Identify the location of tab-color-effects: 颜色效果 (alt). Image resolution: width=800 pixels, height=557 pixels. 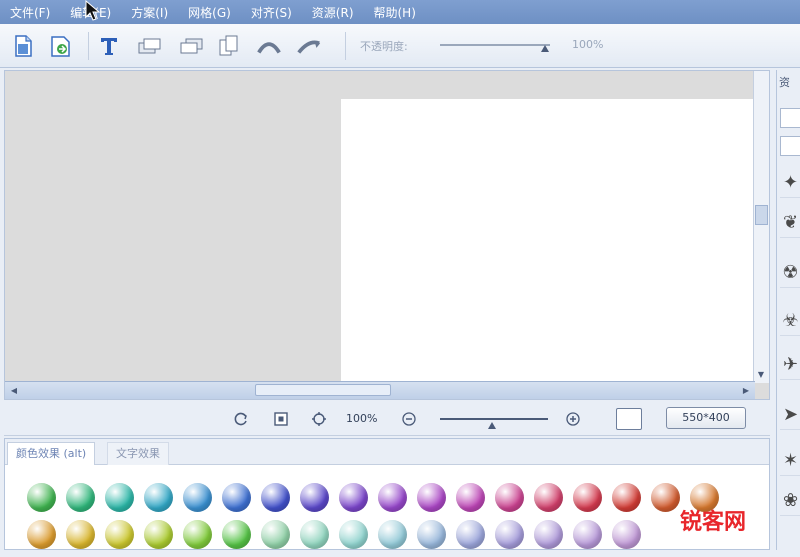
(51, 453).